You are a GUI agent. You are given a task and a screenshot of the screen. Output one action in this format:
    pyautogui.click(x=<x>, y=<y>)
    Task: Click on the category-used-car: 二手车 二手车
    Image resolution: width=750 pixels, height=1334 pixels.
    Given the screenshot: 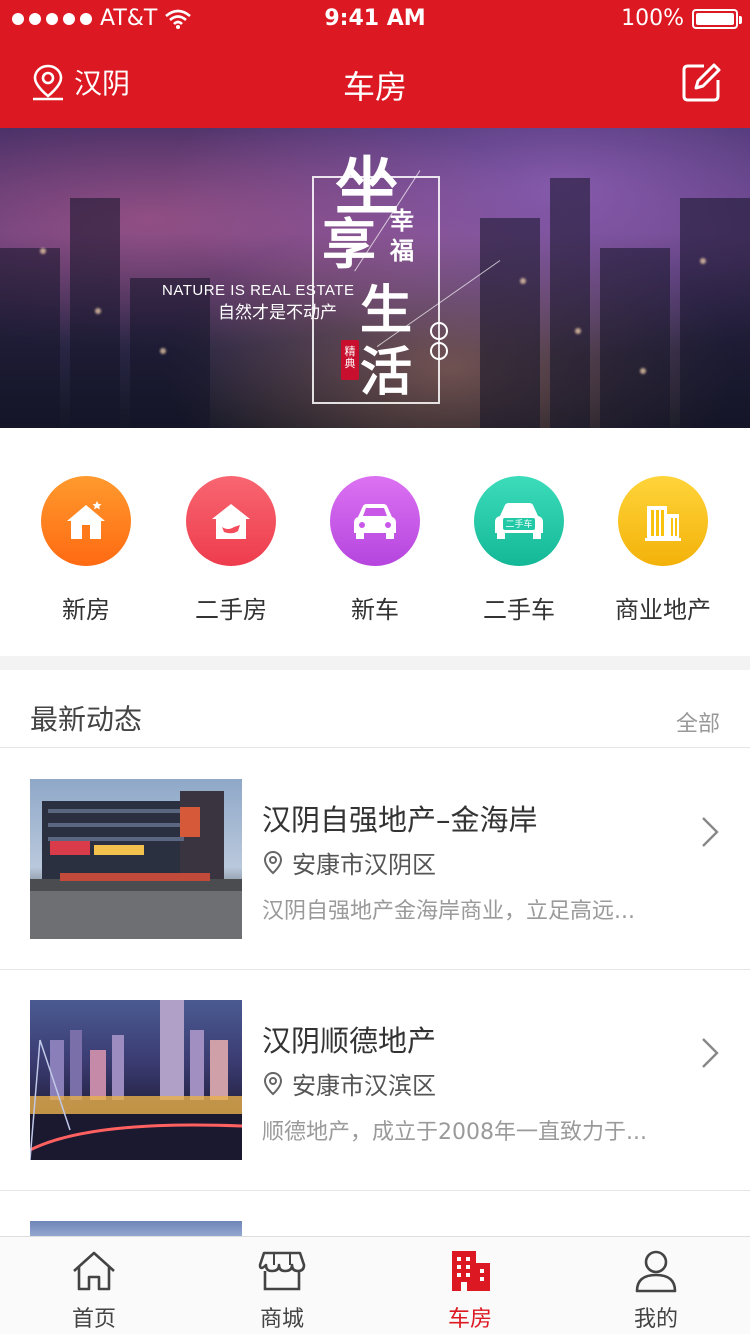 What is the action you would take?
    pyautogui.click(x=519, y=550)
    